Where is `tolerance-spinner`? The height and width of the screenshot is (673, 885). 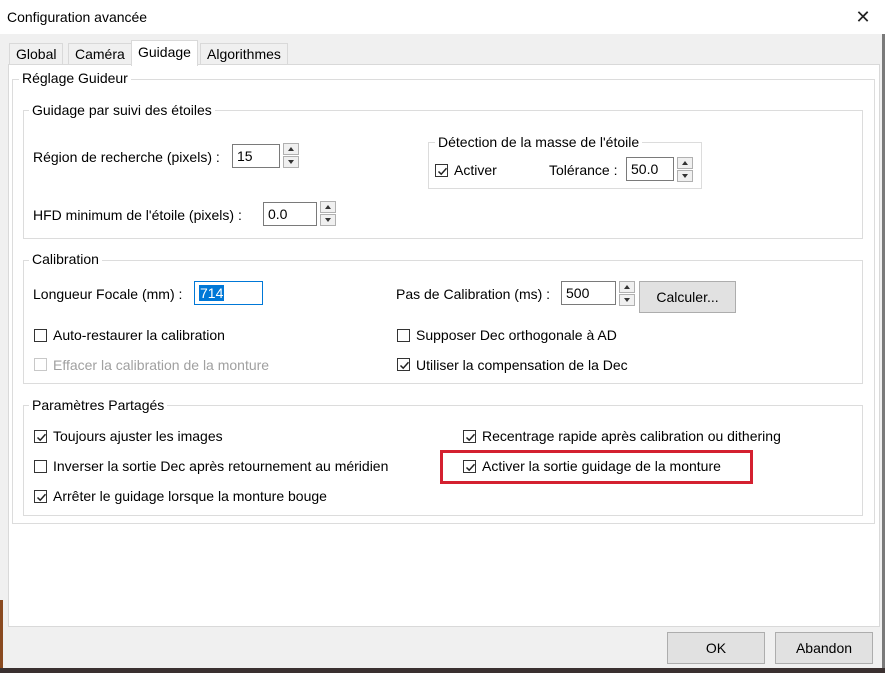
tolerance-spinner is located at coordinates (685, 170).